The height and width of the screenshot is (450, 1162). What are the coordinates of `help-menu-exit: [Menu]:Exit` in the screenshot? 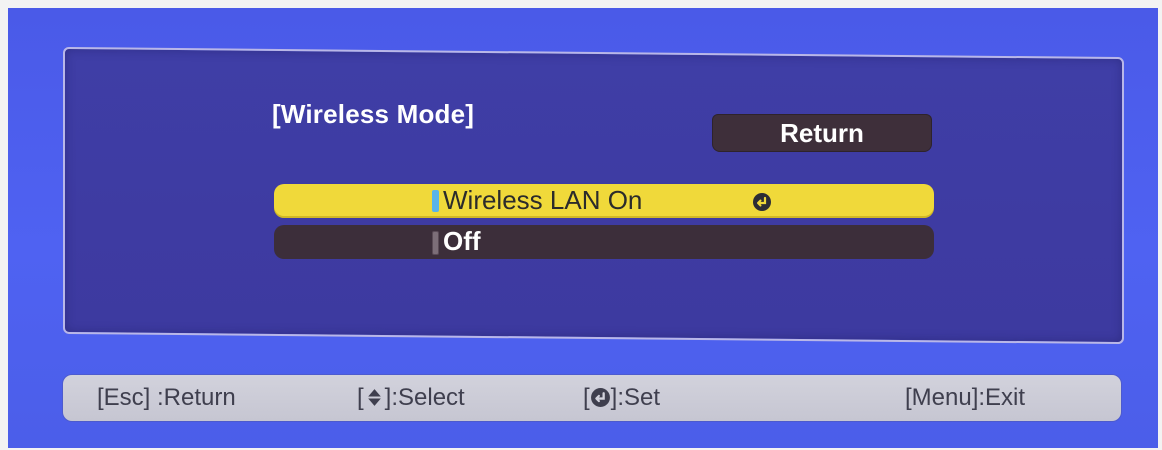 It's located at (965, 397).